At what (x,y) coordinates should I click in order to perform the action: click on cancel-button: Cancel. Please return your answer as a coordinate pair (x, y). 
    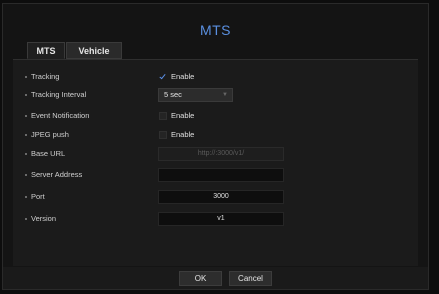
    Looking at the image, I should click on (250, 278).